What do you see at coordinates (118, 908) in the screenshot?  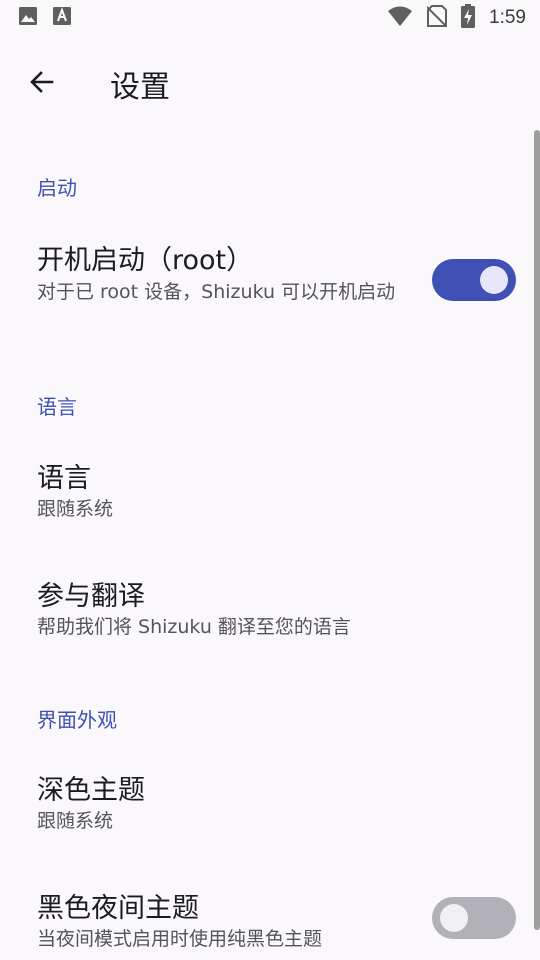 I see `pref-black-night-theme-title: 黑色夜间主题` at bounding box center [118, 908].